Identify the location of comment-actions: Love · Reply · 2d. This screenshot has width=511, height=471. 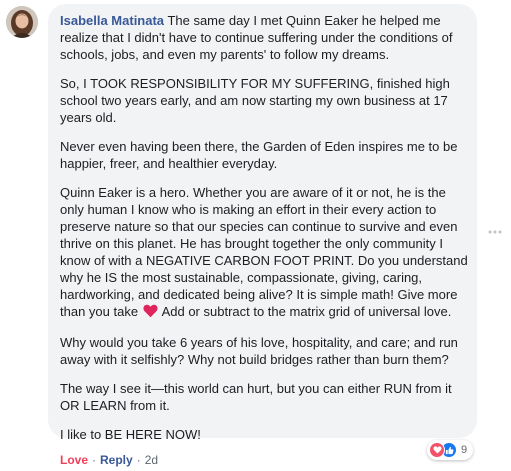
(109, 460).